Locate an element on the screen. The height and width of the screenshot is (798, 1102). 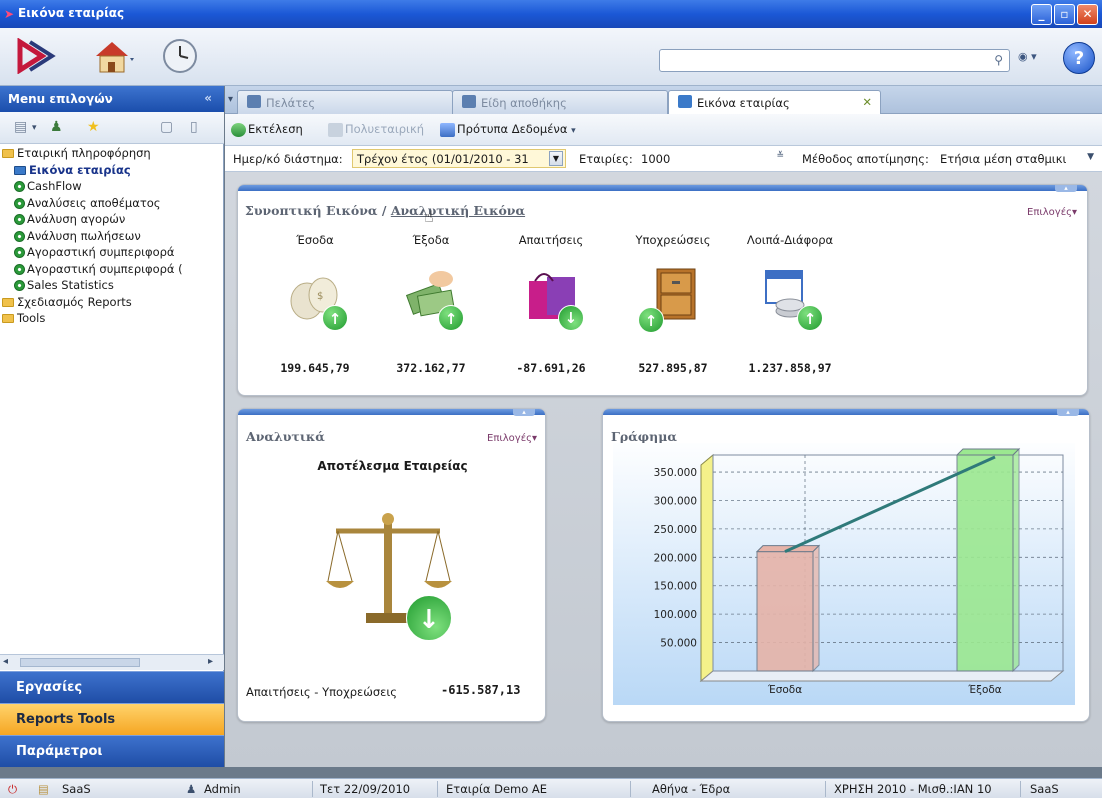
scroll-thumb is located at coordinates (80, 662).